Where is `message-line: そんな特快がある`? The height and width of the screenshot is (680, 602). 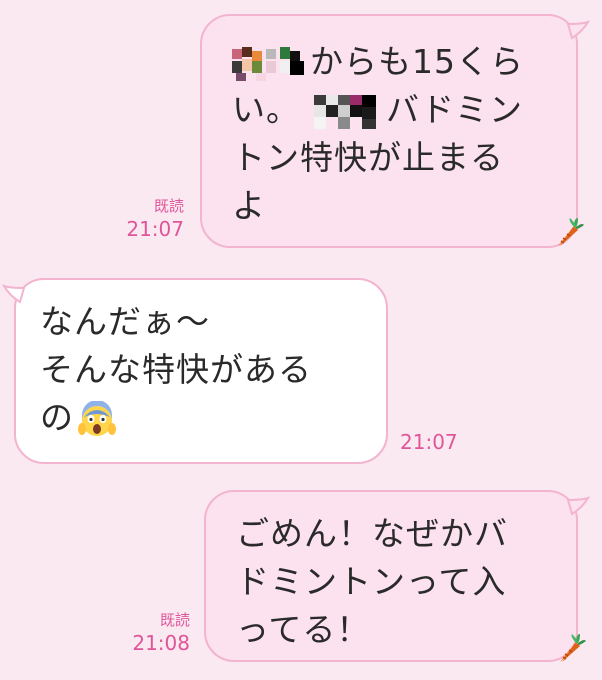
message-line: そんな特快がある is located at coordinates (176, 369).